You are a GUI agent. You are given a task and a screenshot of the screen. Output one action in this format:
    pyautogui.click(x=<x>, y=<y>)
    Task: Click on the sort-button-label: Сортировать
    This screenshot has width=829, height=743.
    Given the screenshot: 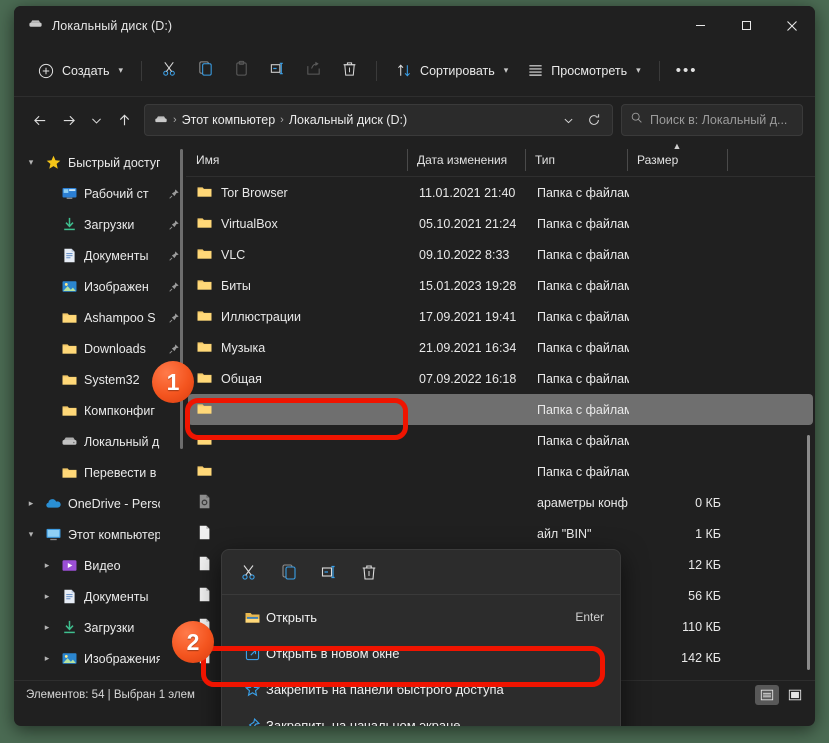 What is the action you would take?
    pyautogui.click(x=457, y=70)
    